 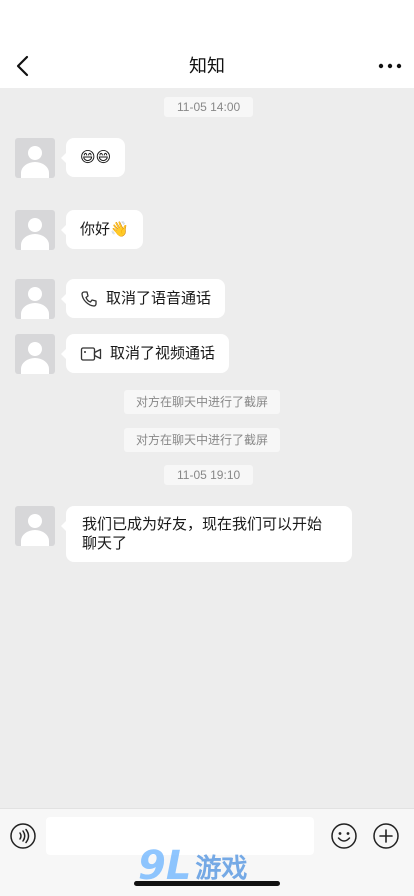 I want to click on voice-button, so click(x=23, y=836).